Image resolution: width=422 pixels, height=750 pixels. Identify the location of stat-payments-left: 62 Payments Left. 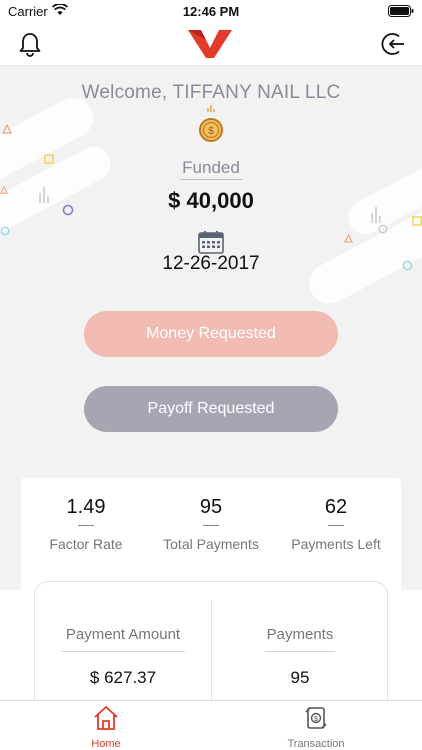
(336, 524).